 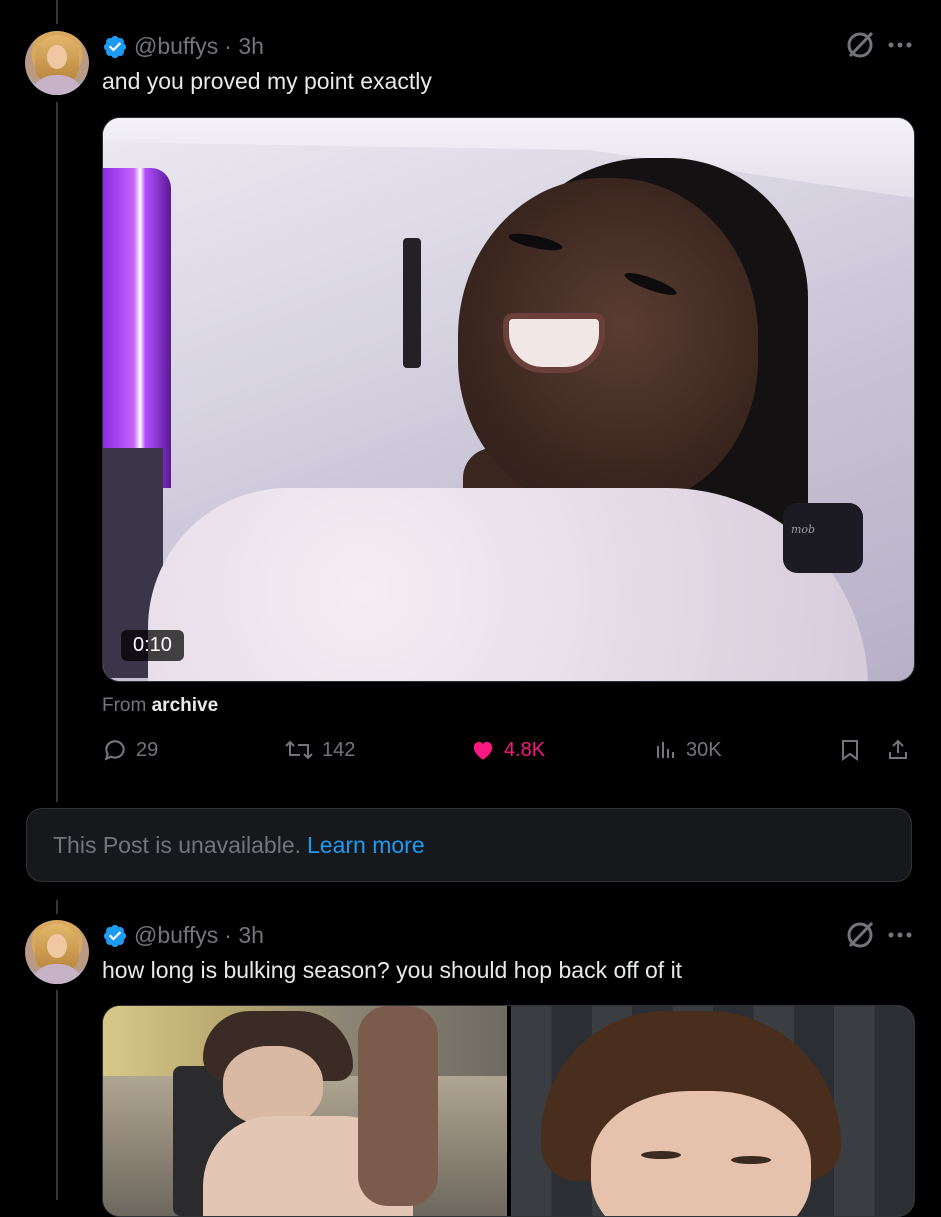 I want to click on learn-more-link: Learn more, so click(x=366, y=845).